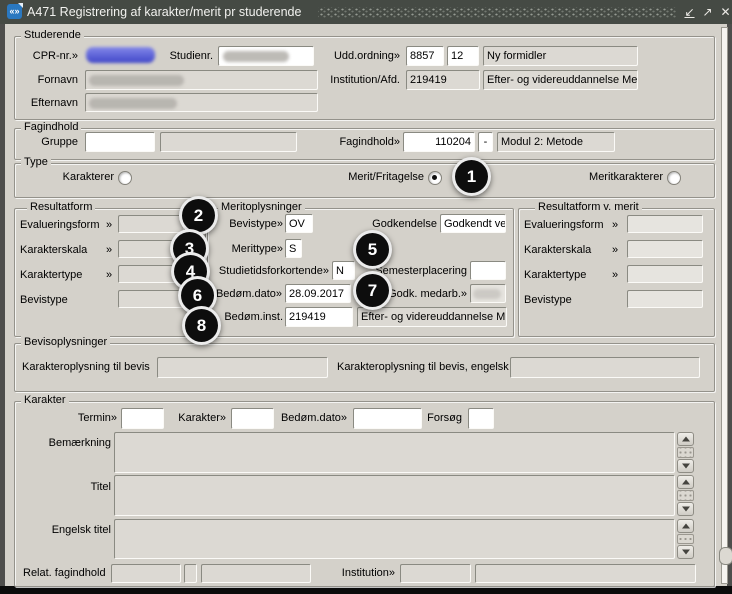 The image size is (732, 594). I want to click on redacted-fornavn-value, so click(136, 80).